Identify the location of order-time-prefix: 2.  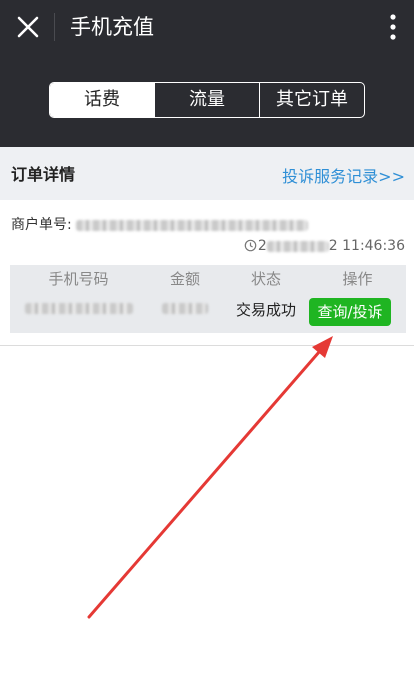
(262, 246).